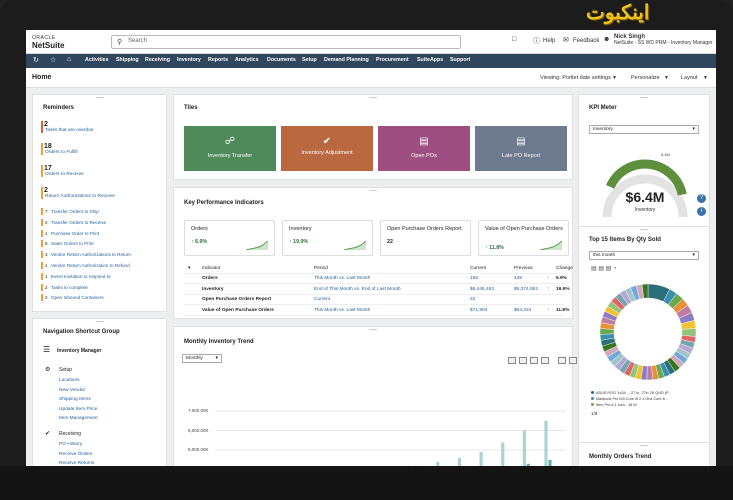 The image size is (733, 500). Describe the element at coordinates (75, 454) in the screenshot. I see `shortcut-link: Receive Orders` at that location.